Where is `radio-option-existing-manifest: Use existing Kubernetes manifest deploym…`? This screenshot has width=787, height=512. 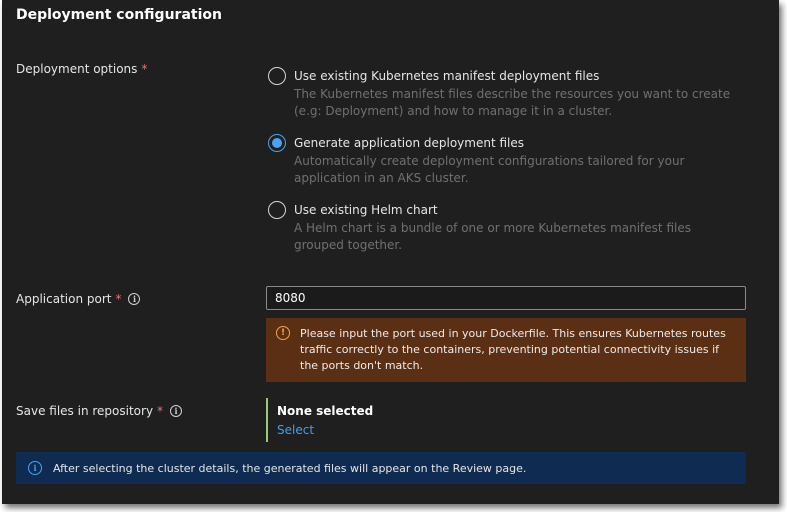
radio-option-existing-manifest: Use existing Kubernetes manifest deploym… is located at coordinates (508, 93).